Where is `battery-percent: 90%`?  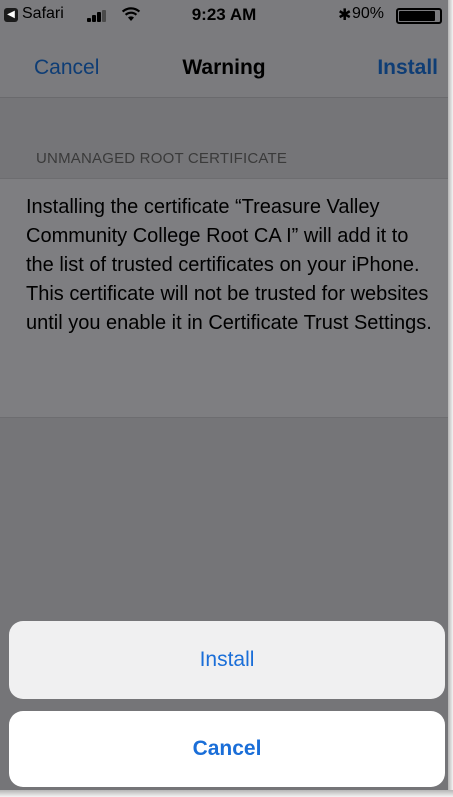
battery-percent: 90% is located at coordinates (368, 13).